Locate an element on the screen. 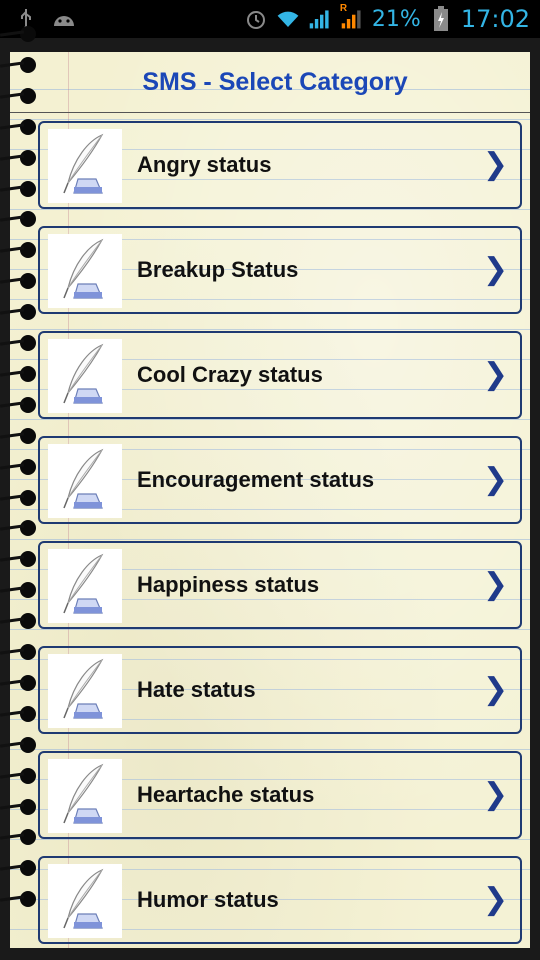 The width and height of the screenshot is (540, 960). alarm-icon is located at coordinates (256, 19).